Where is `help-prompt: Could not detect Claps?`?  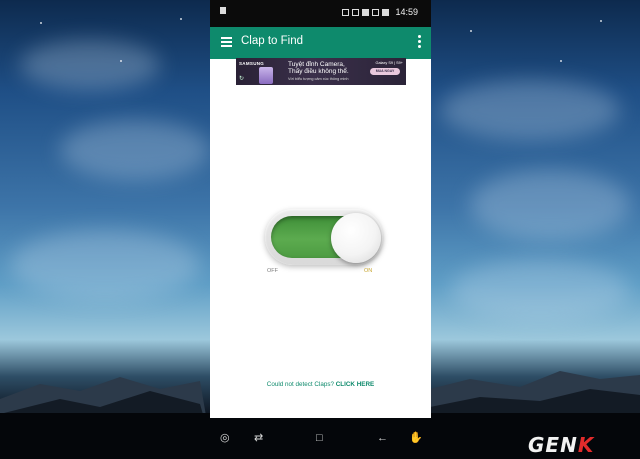
help-prompt: Could not detect Claps? is located at coordinates (300, 384).